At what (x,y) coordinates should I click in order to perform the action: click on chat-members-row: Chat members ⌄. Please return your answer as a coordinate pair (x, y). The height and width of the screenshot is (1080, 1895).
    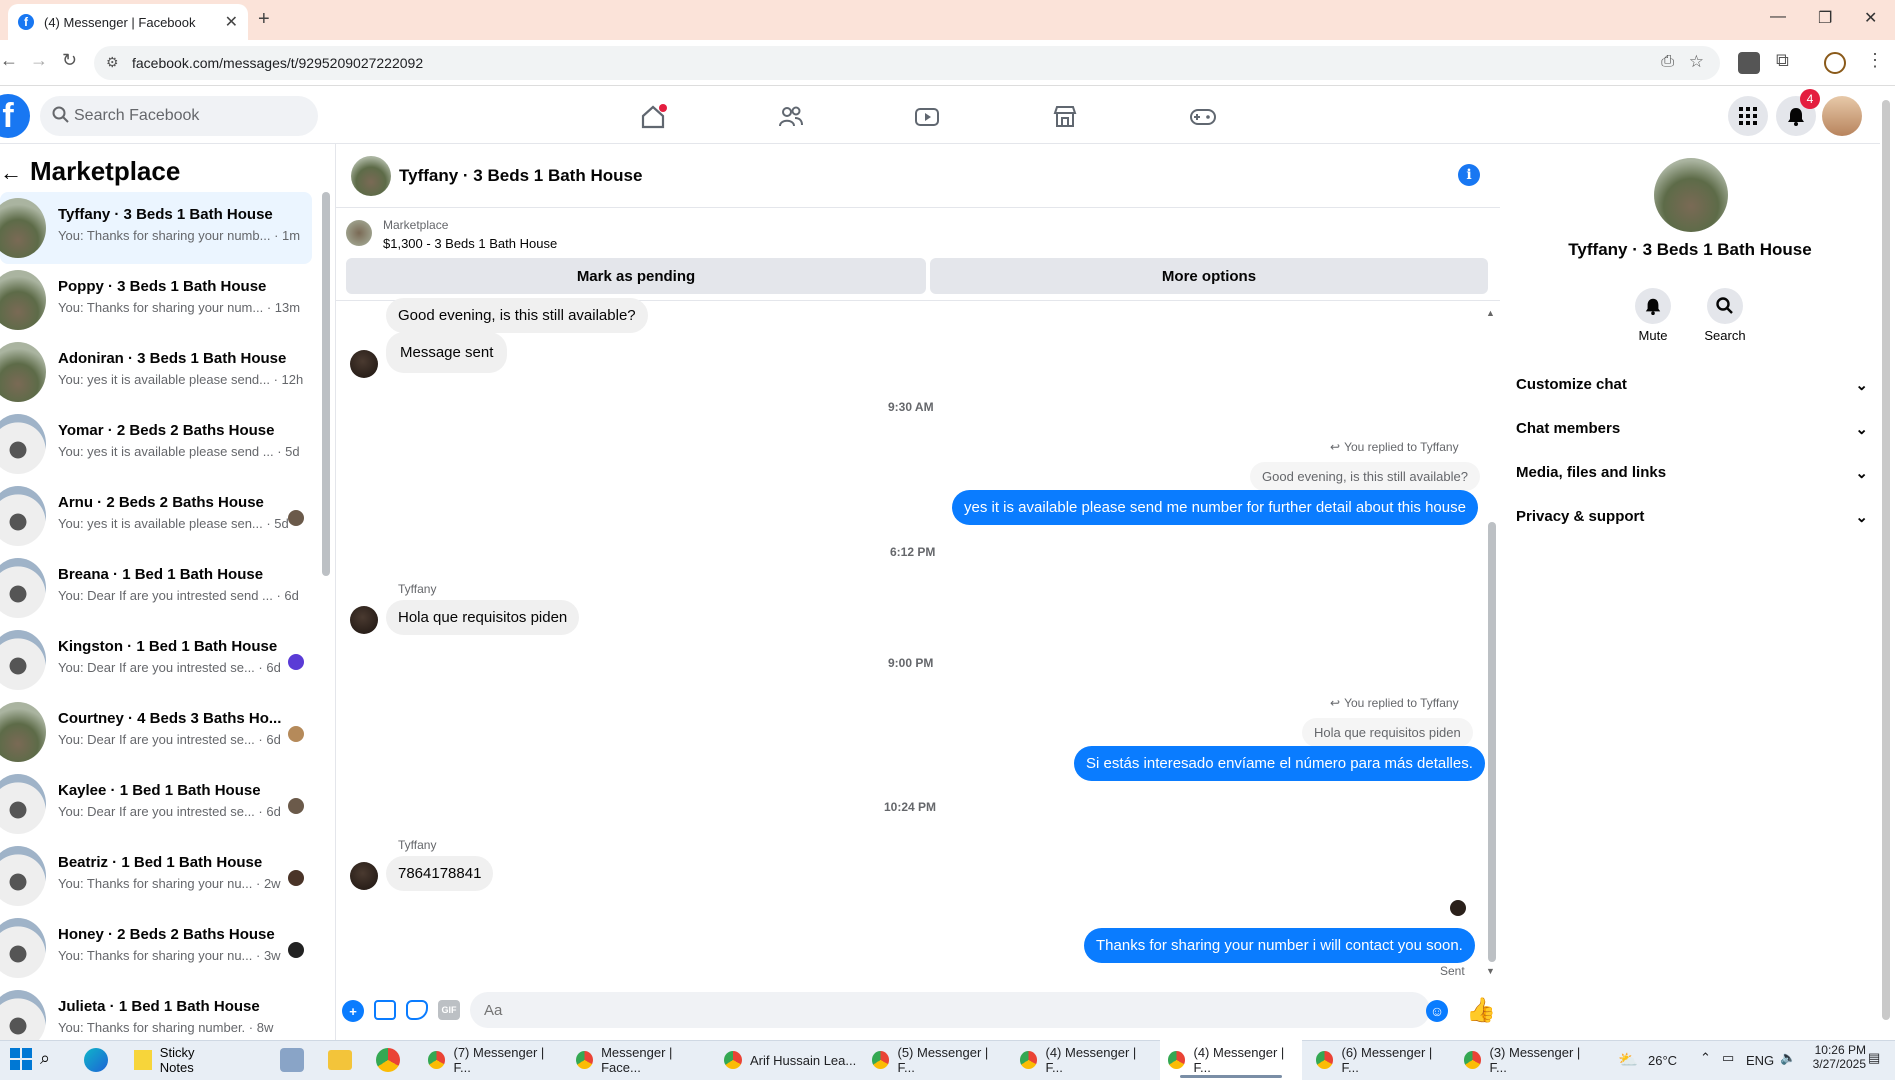
    Looking at the image, I should click on (1692, 429).